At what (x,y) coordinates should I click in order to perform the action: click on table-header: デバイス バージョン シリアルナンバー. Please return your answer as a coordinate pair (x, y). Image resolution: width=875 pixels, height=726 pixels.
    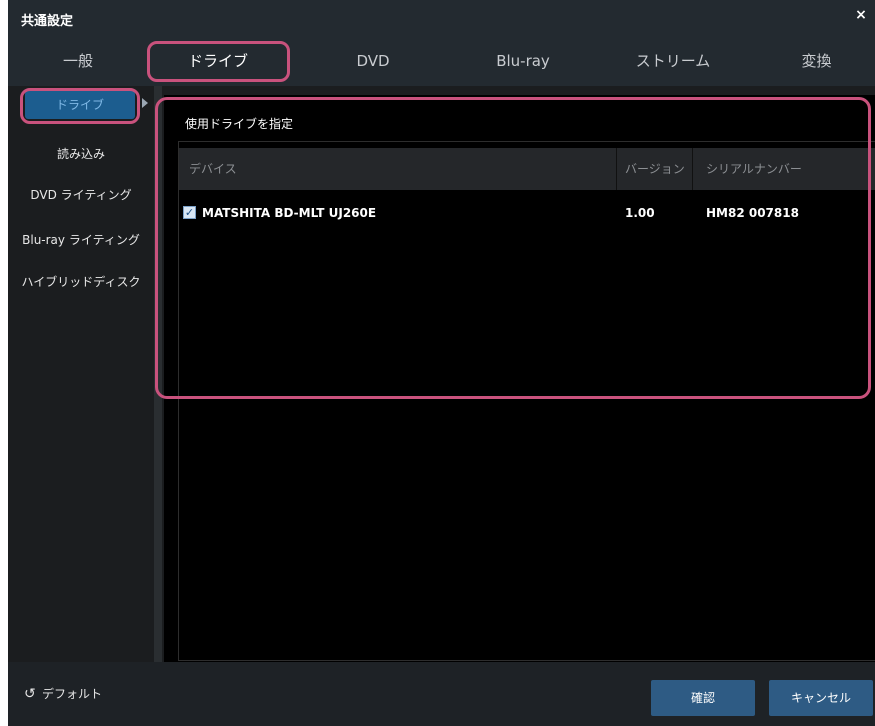
    Looking at the image, I should click on (527, 169).